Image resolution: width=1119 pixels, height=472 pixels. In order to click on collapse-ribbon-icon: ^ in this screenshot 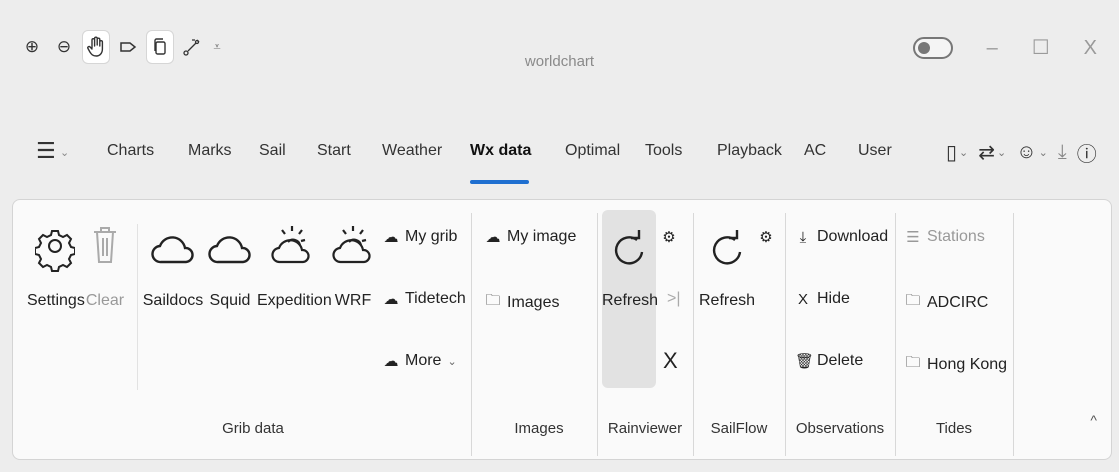, I will do `click(1093, 420)`.